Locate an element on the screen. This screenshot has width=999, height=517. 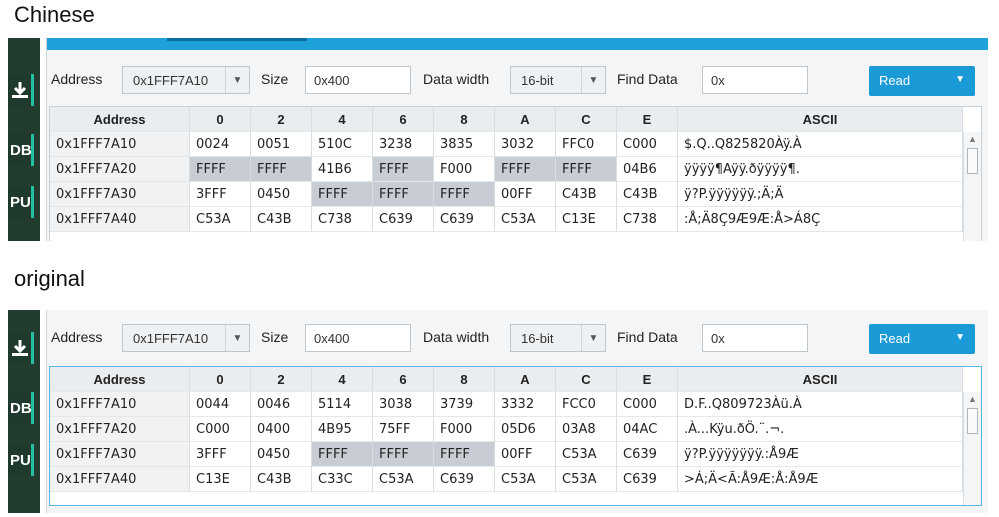
data-cell: FCC0 is located at coordinates (586, 404).